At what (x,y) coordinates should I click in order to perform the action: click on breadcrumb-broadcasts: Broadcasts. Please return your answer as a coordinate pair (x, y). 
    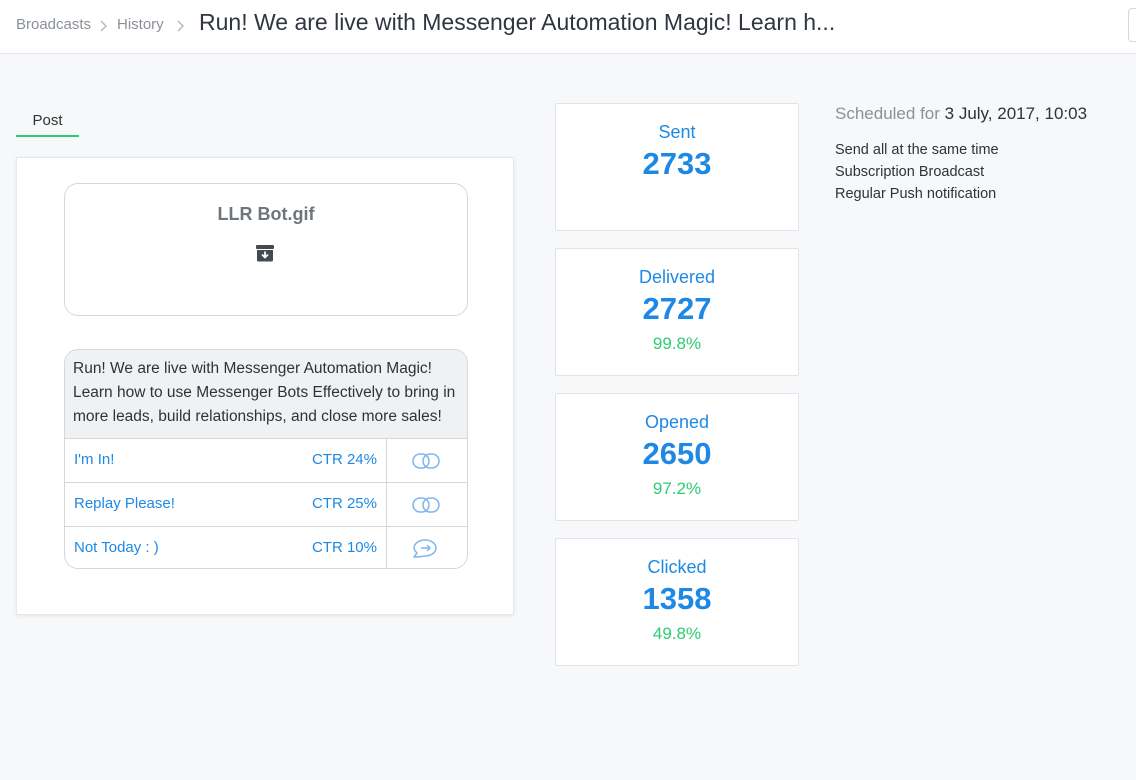
    Looking at the image, I should click on (53, 24).